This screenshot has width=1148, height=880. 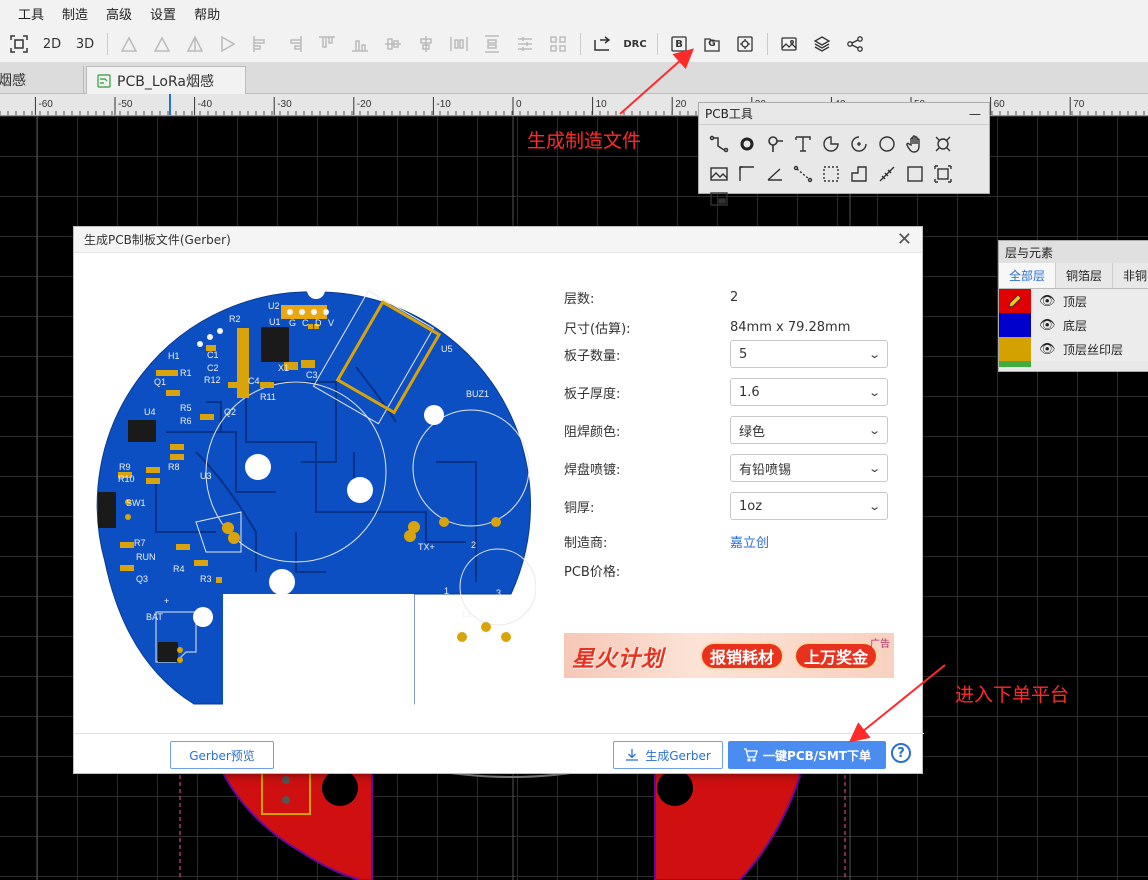 What do you see at coordinates (789, 44) in the screenshot?
I see `image-icon` at bounding box center [789, 44].